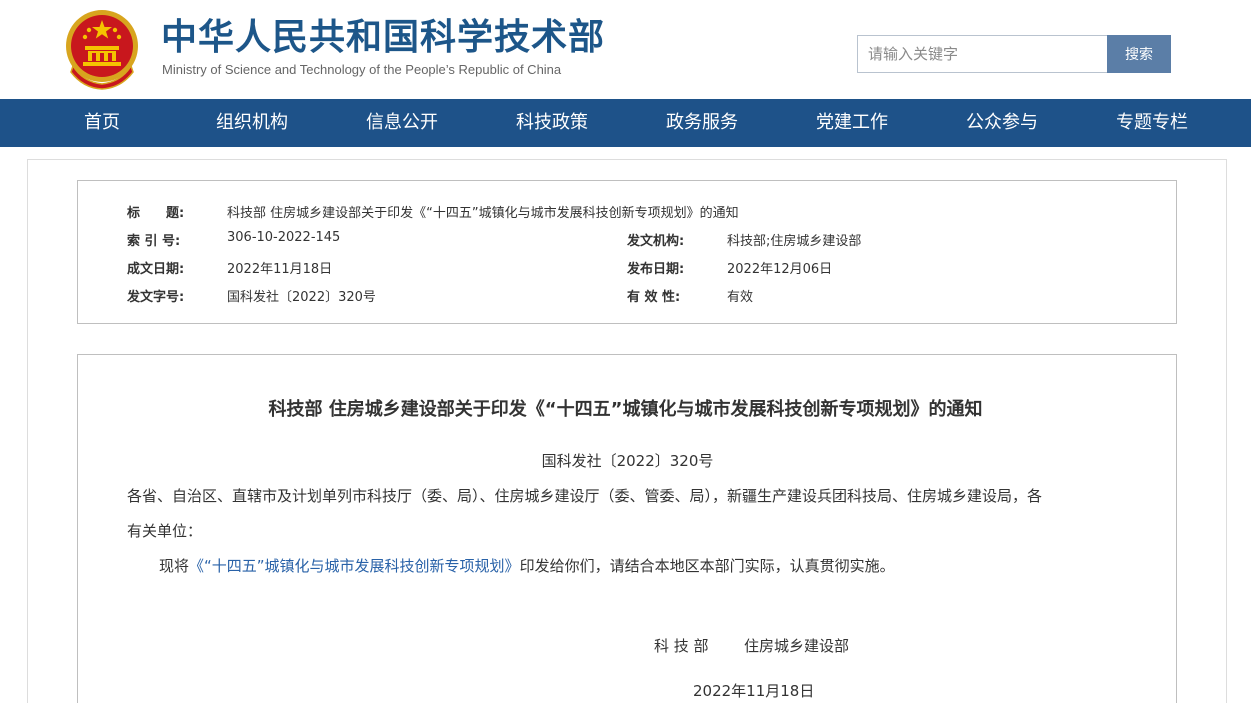 This screenshot has width=1251, height=703. I want to click on meta-validity-label: 有 效 性:, so click(654, 297).